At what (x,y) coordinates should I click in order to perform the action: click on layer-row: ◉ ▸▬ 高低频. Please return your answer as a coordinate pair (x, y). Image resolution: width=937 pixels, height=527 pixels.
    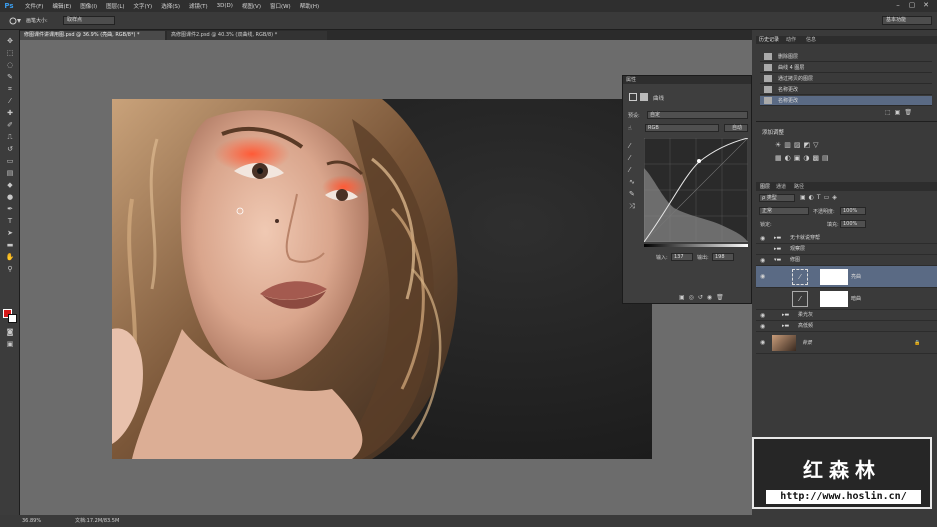
    Looking at the image, I should click on (846, 326).